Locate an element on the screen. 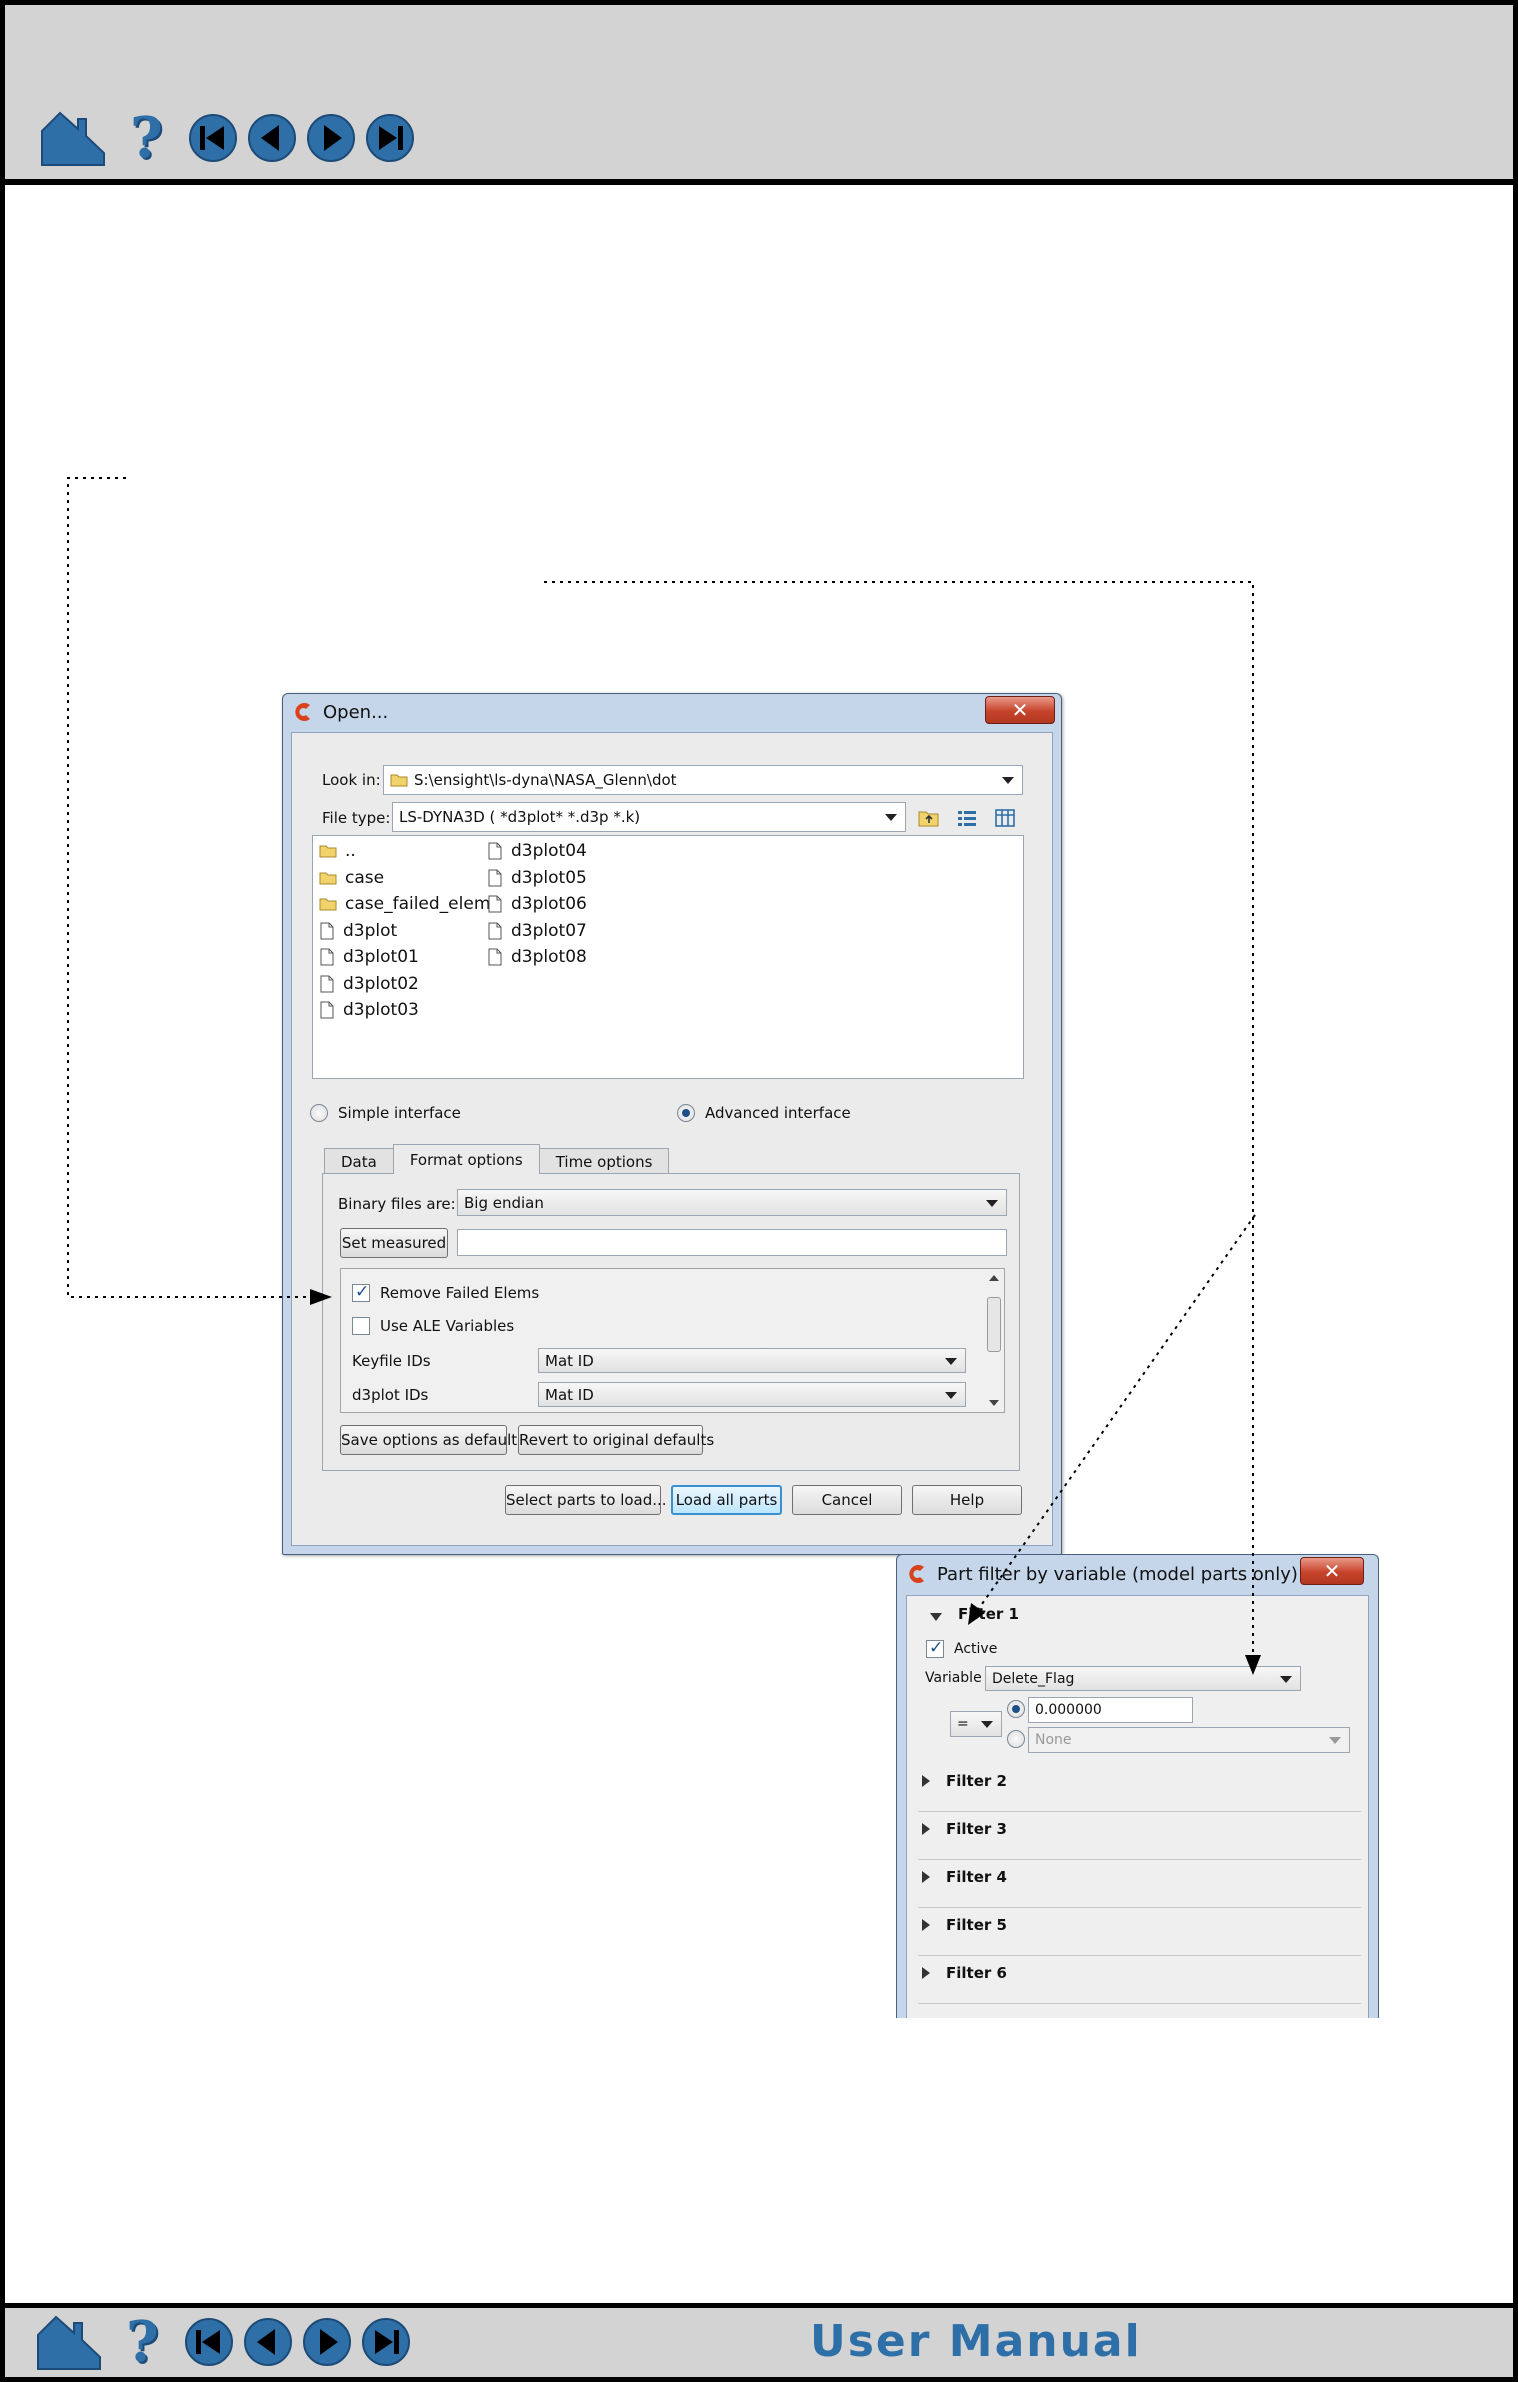  file-list-item: d3plot08 is located at coordinates (537, 957).